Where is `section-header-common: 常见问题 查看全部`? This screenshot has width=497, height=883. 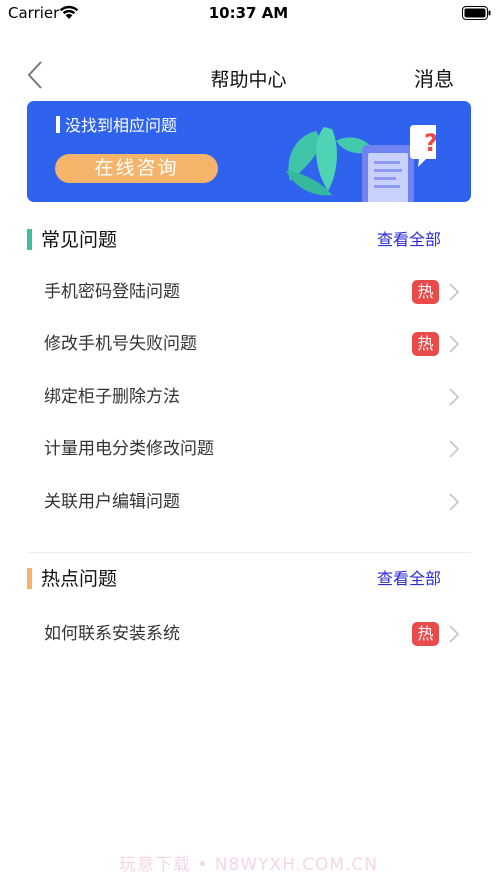
section-header-common: 常见问题 查看全部 is located at coordinates (249, 240).